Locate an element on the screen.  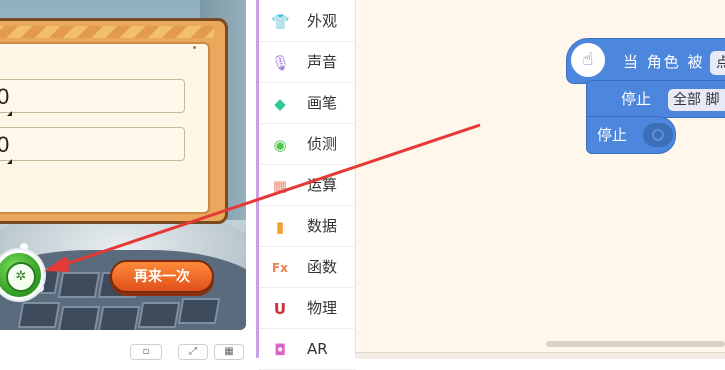
category-label: 运算 is located at coordinates (322, 185).